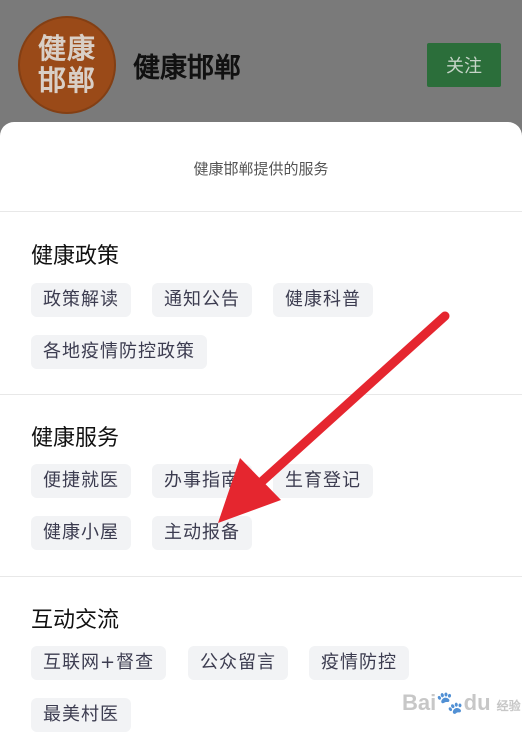 This screenshot has width=522, height=746. I want to click on watermark: Bai🐾du 经验, so click(461, 703).